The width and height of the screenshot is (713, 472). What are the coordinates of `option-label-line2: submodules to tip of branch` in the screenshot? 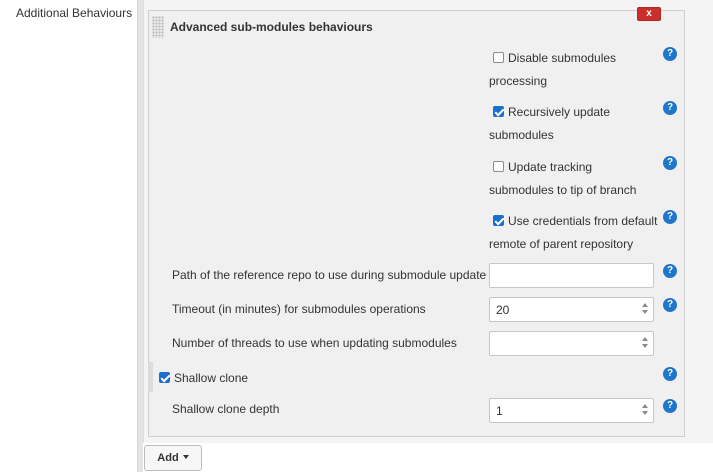 It's located at (563, 190).